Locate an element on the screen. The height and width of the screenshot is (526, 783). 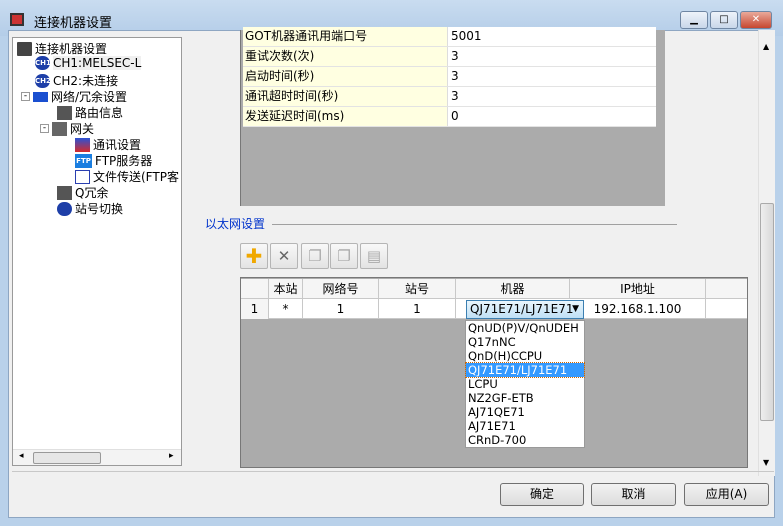
tree-item-root: 连接机器设置 is located at coordinates (62, 48).